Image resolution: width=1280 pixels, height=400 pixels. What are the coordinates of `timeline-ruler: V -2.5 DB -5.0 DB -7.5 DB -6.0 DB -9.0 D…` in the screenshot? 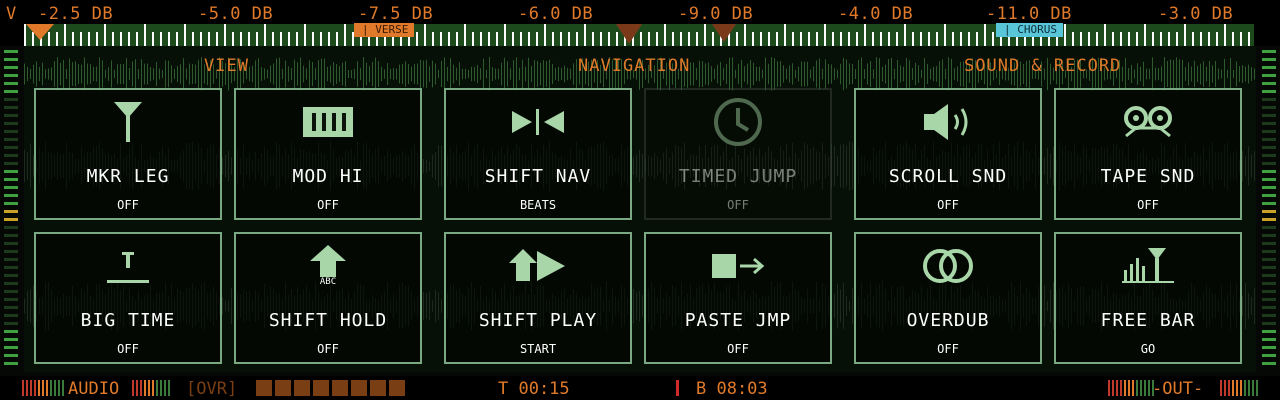 It's located at (640, 23).